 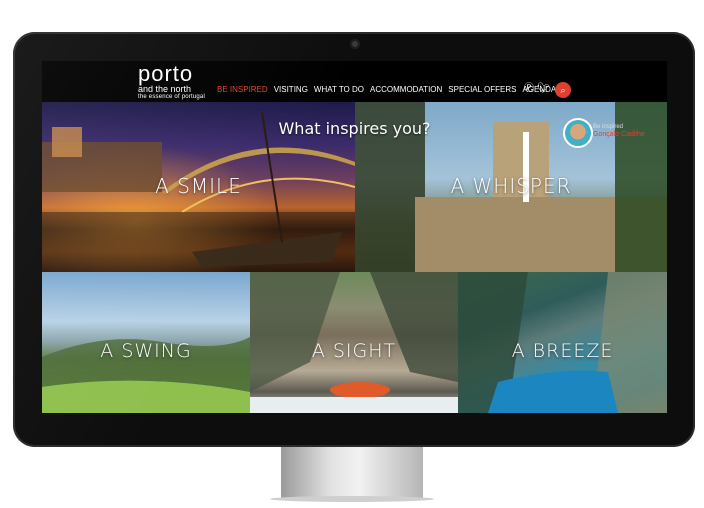 I want to click on tile-label: A BREEZE, so click(x=562, y=351).